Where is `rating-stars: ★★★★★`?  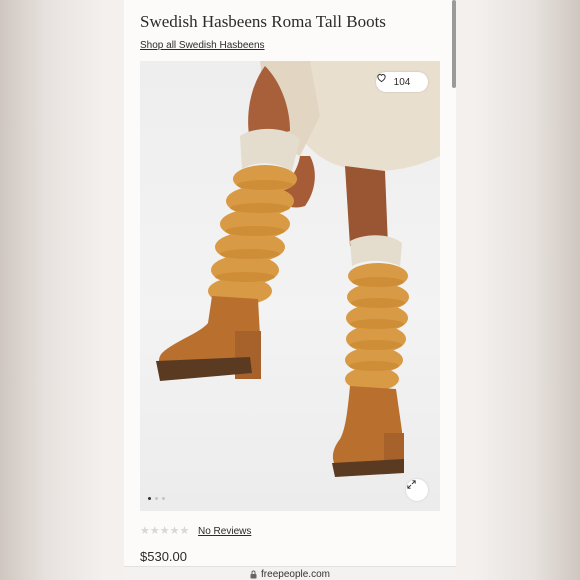 rating-stars: ★★★★★ is located at coordinates (165, 531).